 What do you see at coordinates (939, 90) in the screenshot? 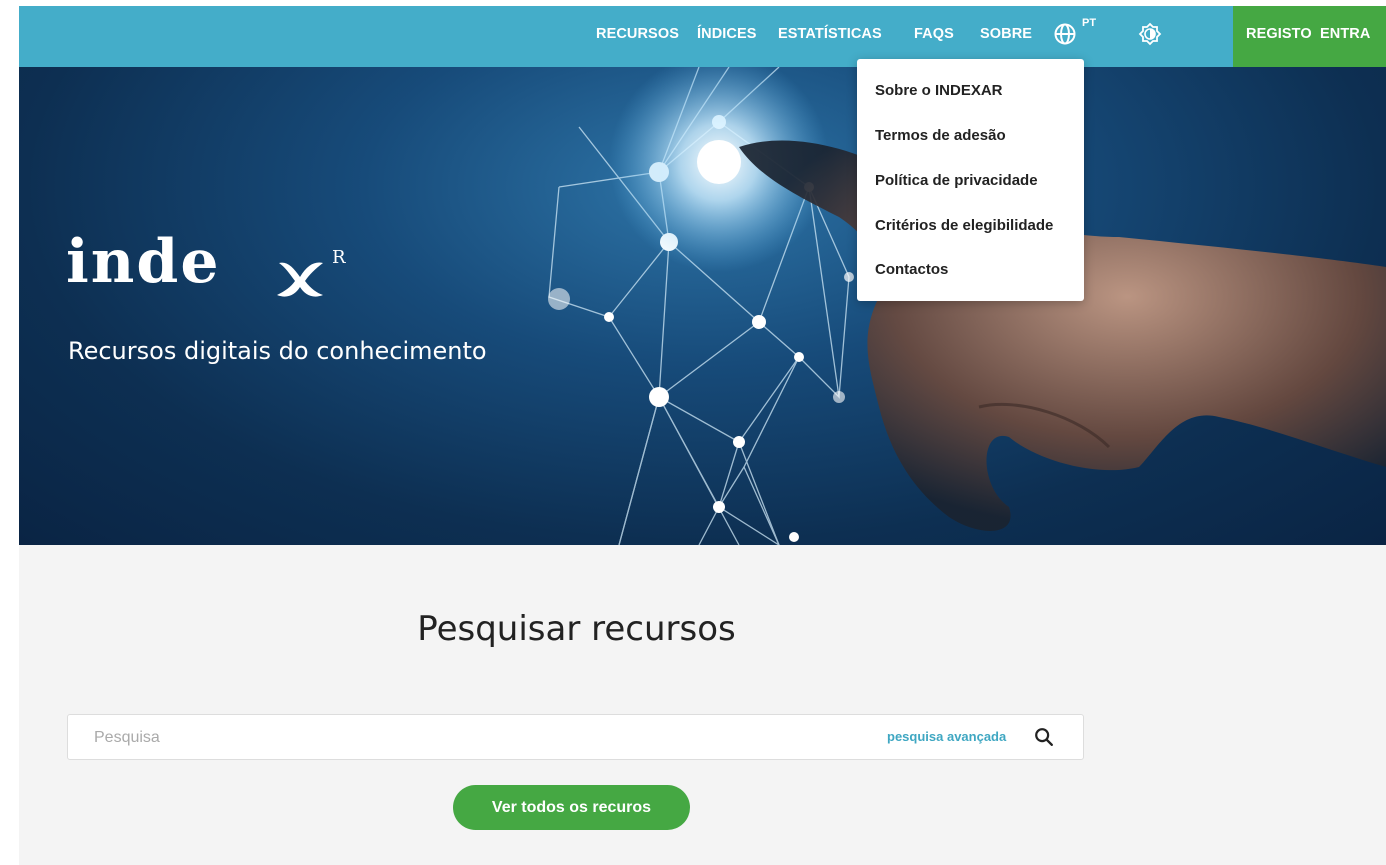
I see `menu-item-sobre-indexar: Sobre o INDEXAR` at bounding box center [939, 90].